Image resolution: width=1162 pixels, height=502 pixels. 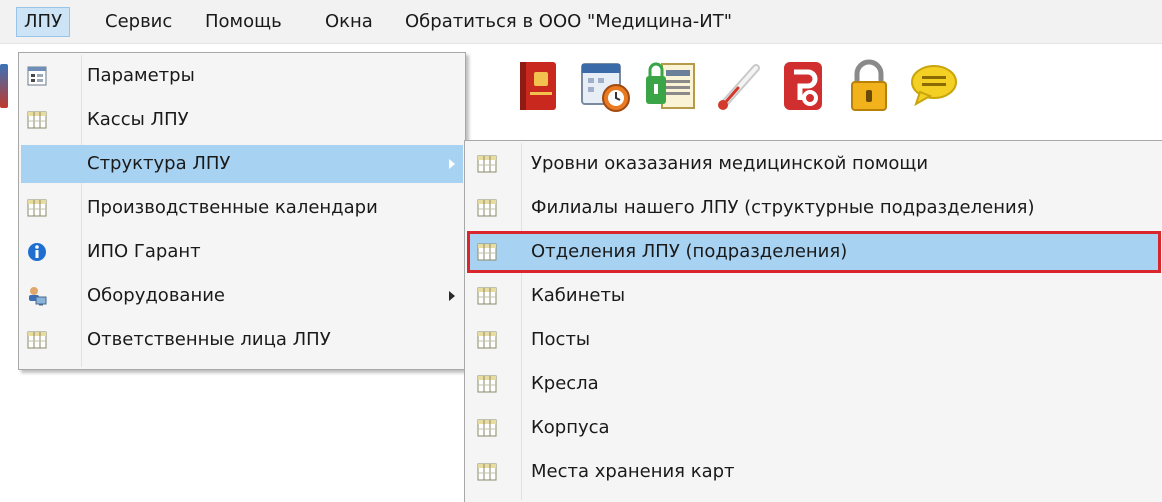 I want to click on speech-bubble-icon, so click(x=933, y=86).